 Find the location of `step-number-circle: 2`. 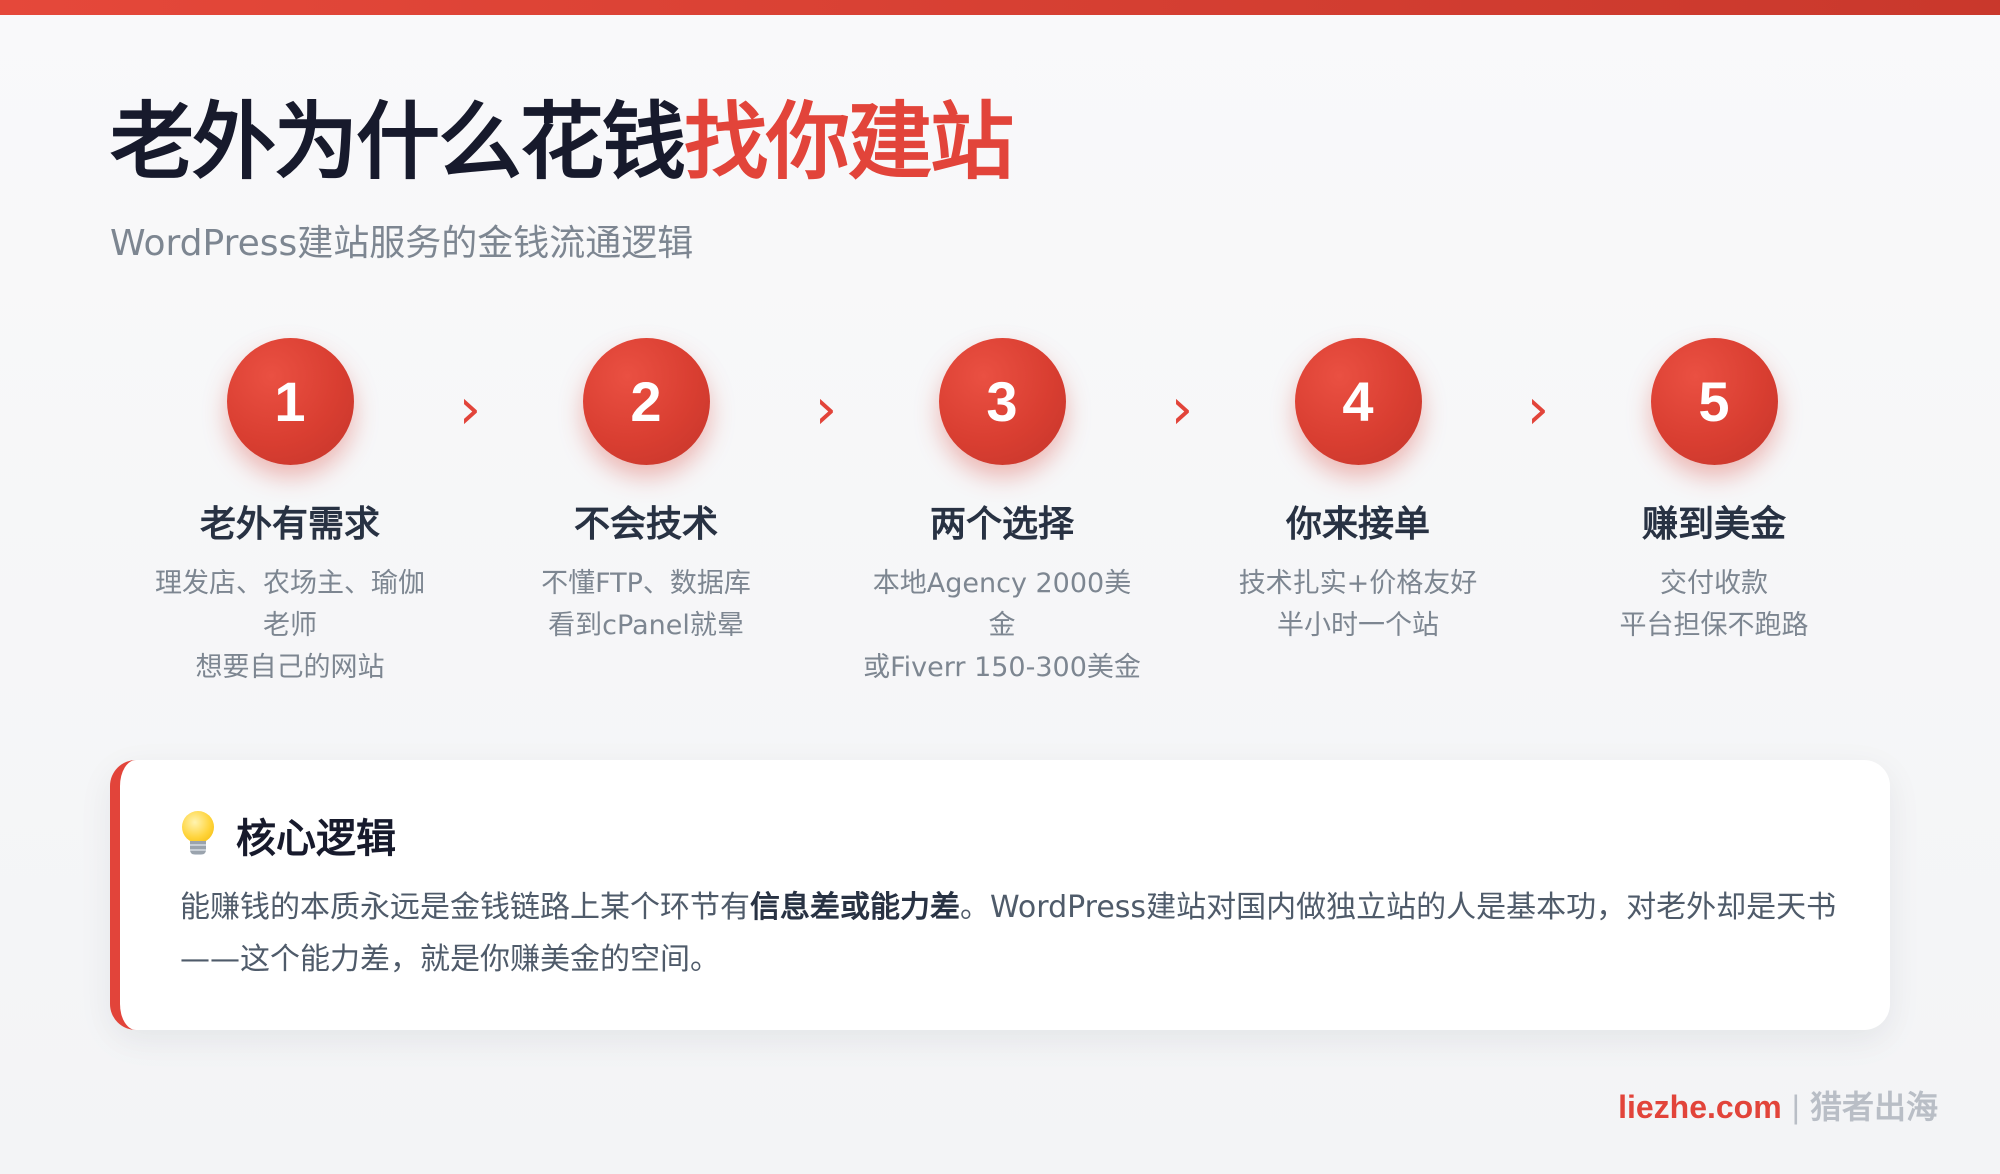

step-number-circle: 2 is located at coordinates (646, 401).